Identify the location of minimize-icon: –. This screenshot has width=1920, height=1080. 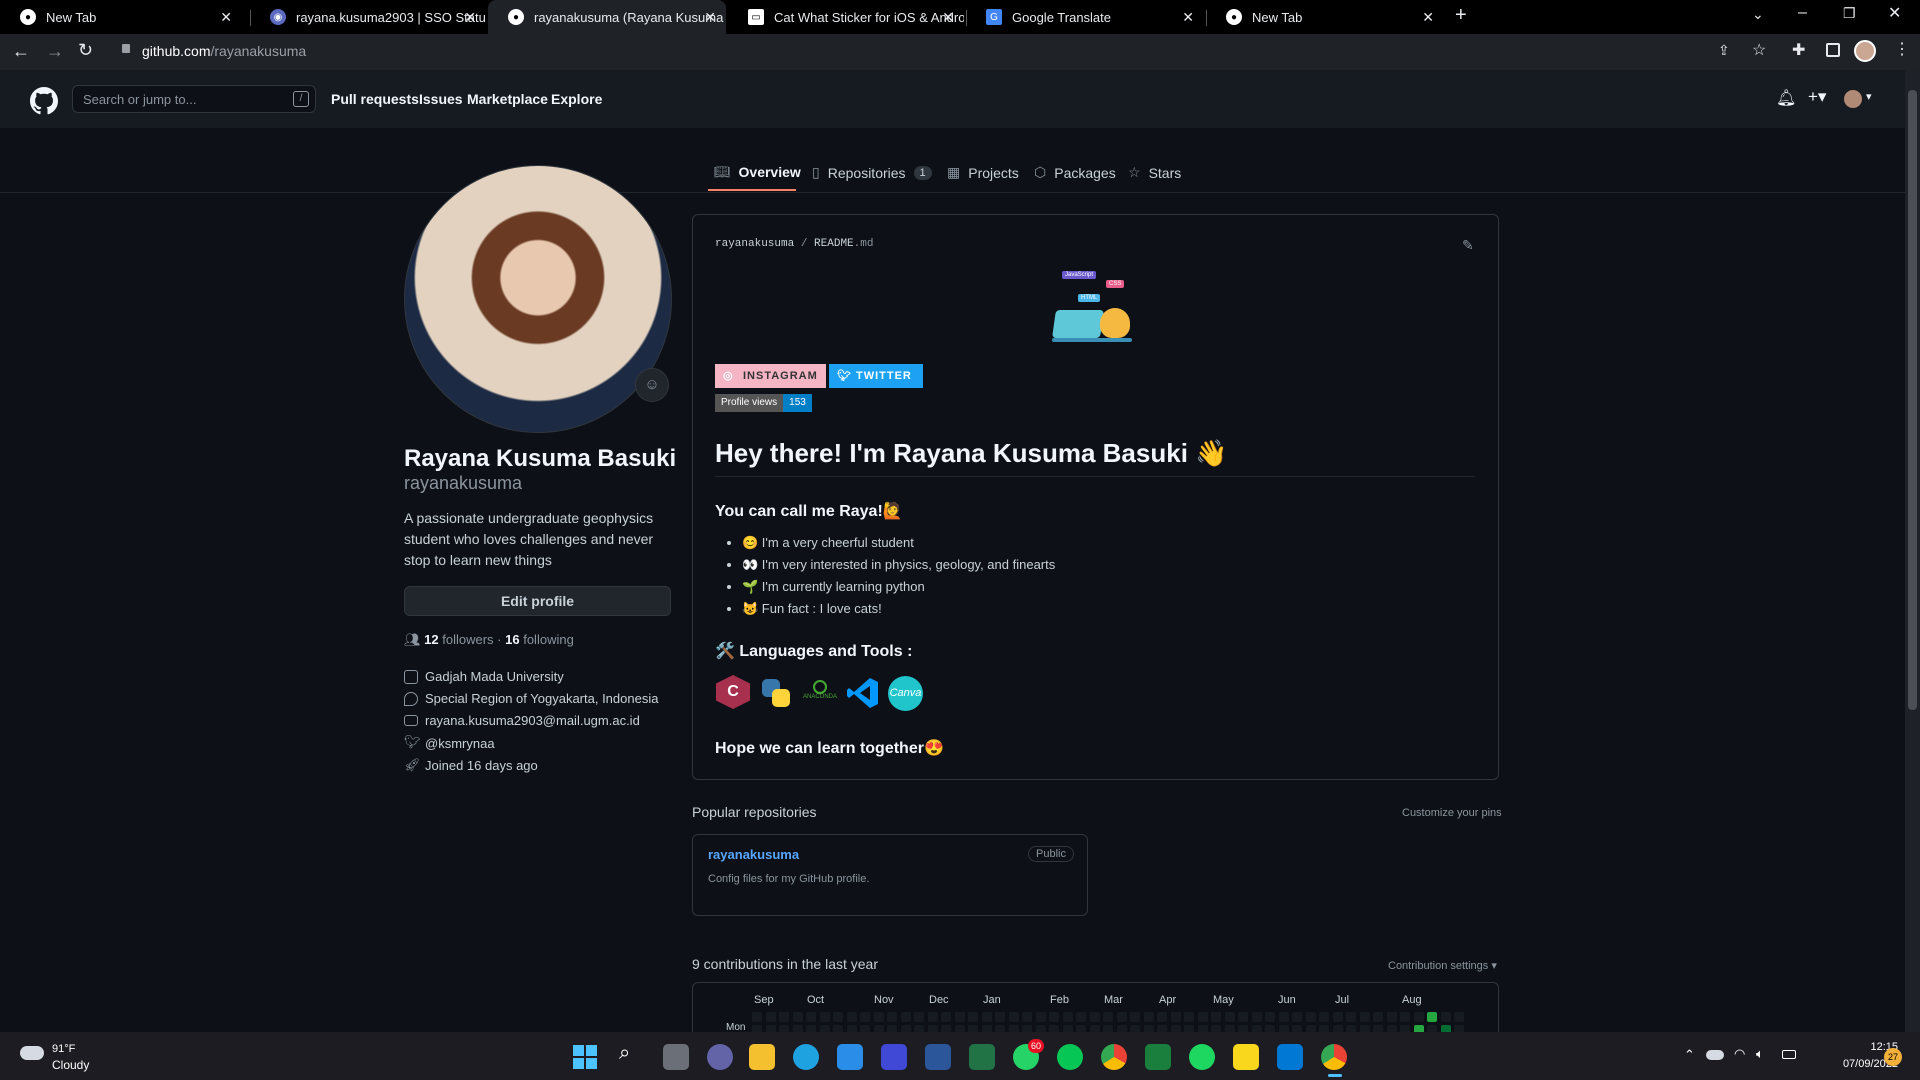
(1802, 13).